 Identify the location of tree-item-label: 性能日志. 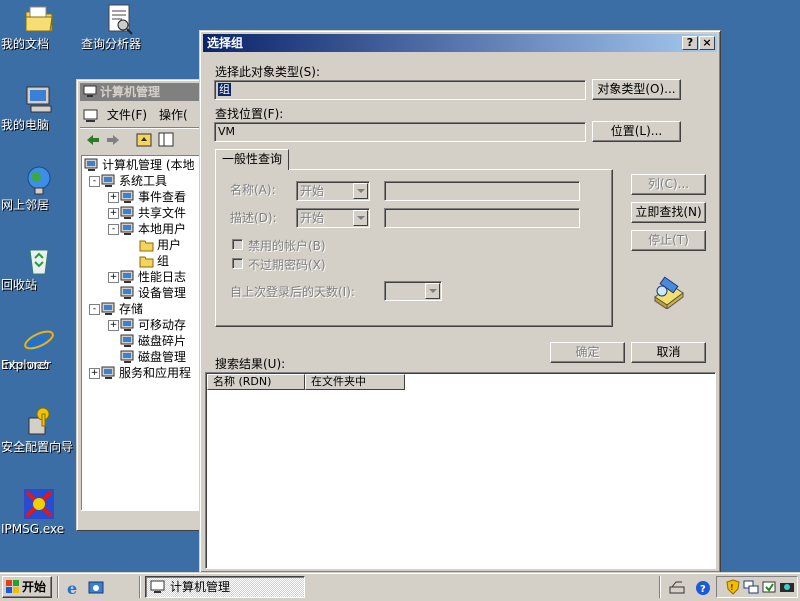
(162, 277).